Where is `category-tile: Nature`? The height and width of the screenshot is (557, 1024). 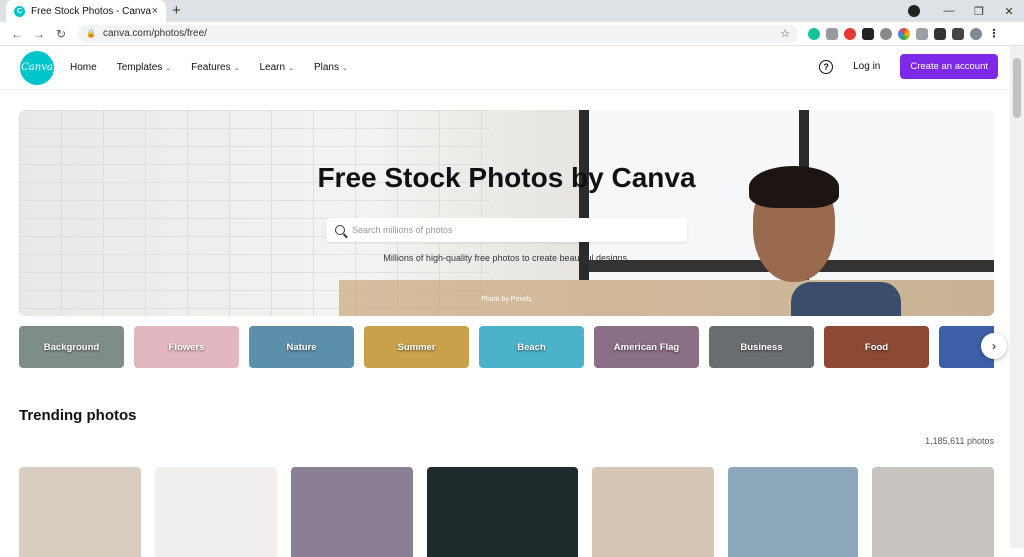 category-tile: Nature is located at coordinates (301, 347).